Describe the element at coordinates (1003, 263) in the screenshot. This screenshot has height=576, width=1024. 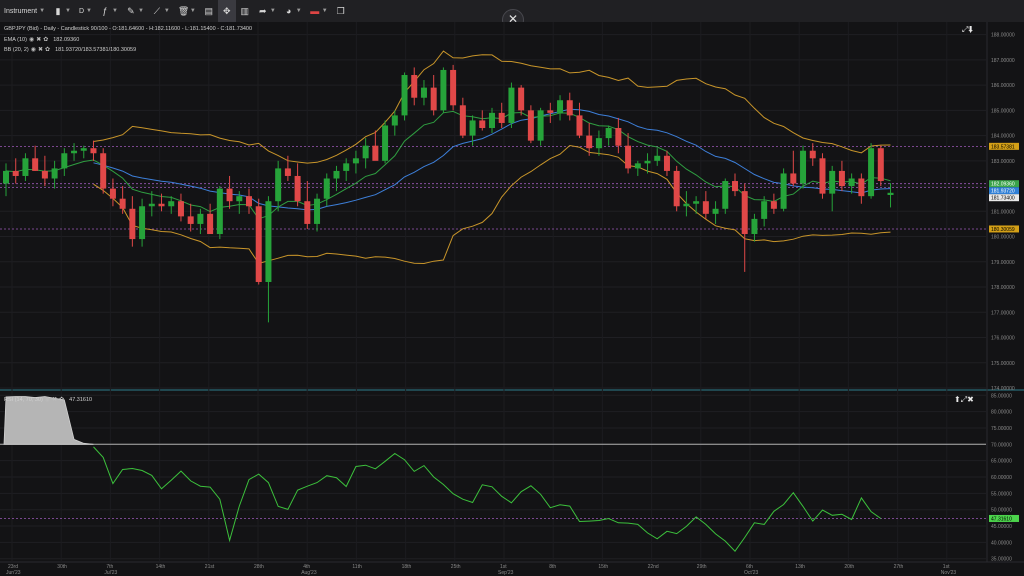
I see `price-tick-label: 179.00000` at that location.